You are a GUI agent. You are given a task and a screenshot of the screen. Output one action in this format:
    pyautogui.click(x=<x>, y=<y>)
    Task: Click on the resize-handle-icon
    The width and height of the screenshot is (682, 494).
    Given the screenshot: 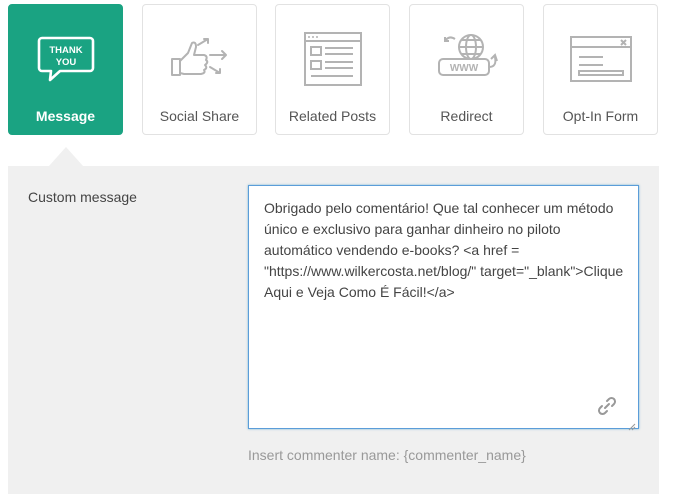 What is the action you would take?
    pyautogui.click(x=632, y=424)
    